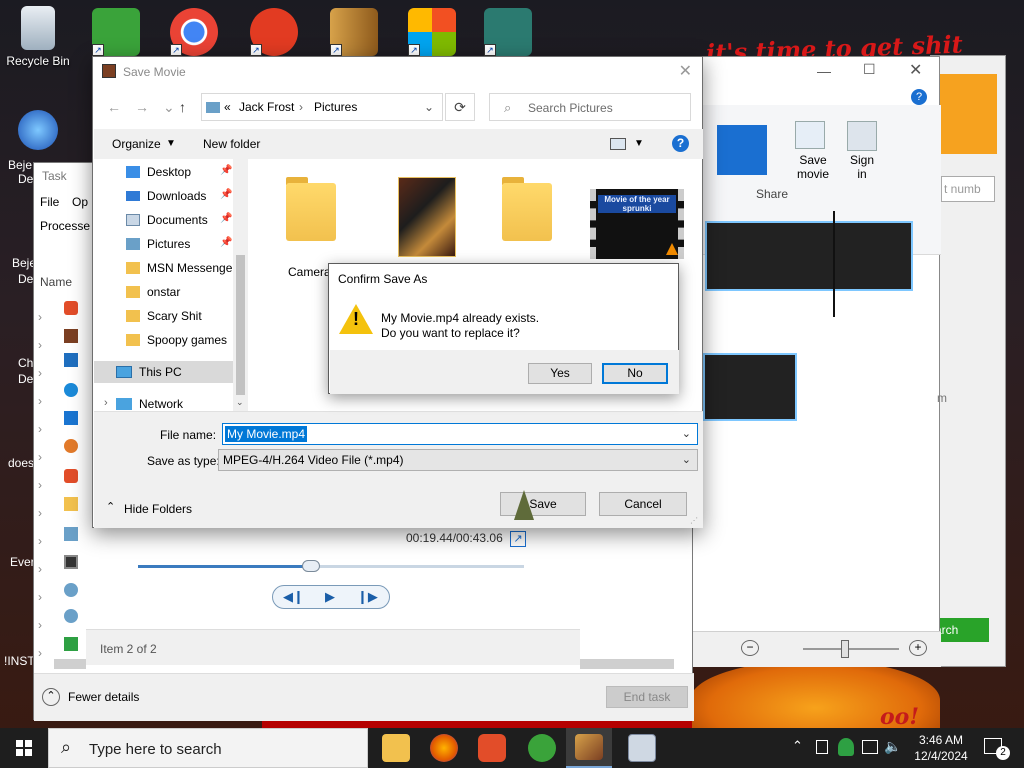 The image size is (1024, 768). Describe the element at coordinates (742, 150) in the screenshot. I see `onedrive-icon` at that location.